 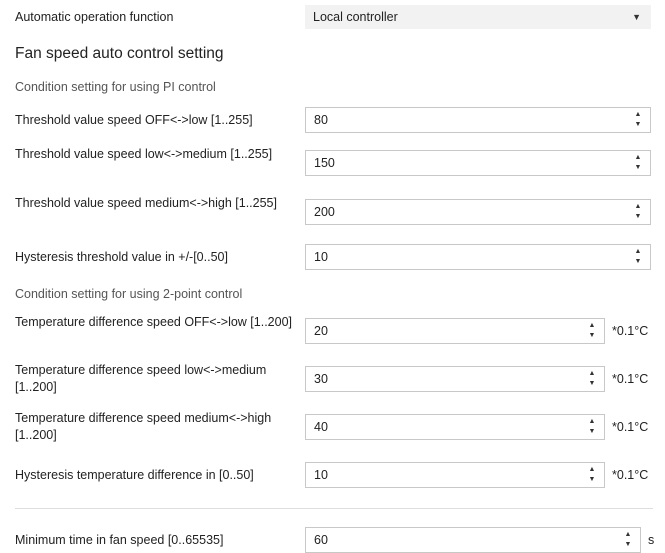 I want to click on spin-value: 20, so click(x=321, y=331).